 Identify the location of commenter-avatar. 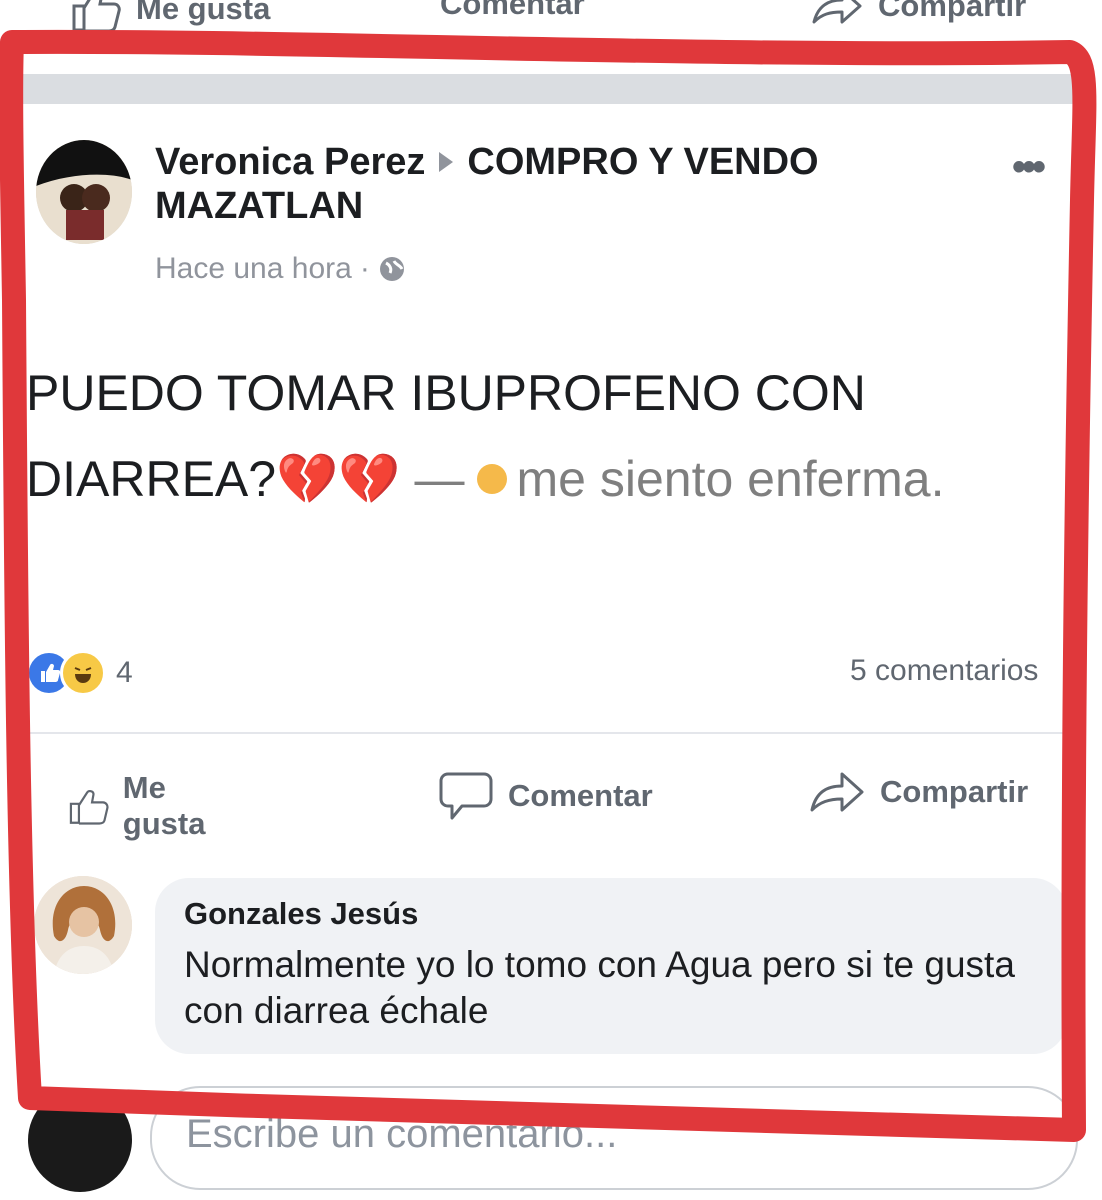
(83, 925).